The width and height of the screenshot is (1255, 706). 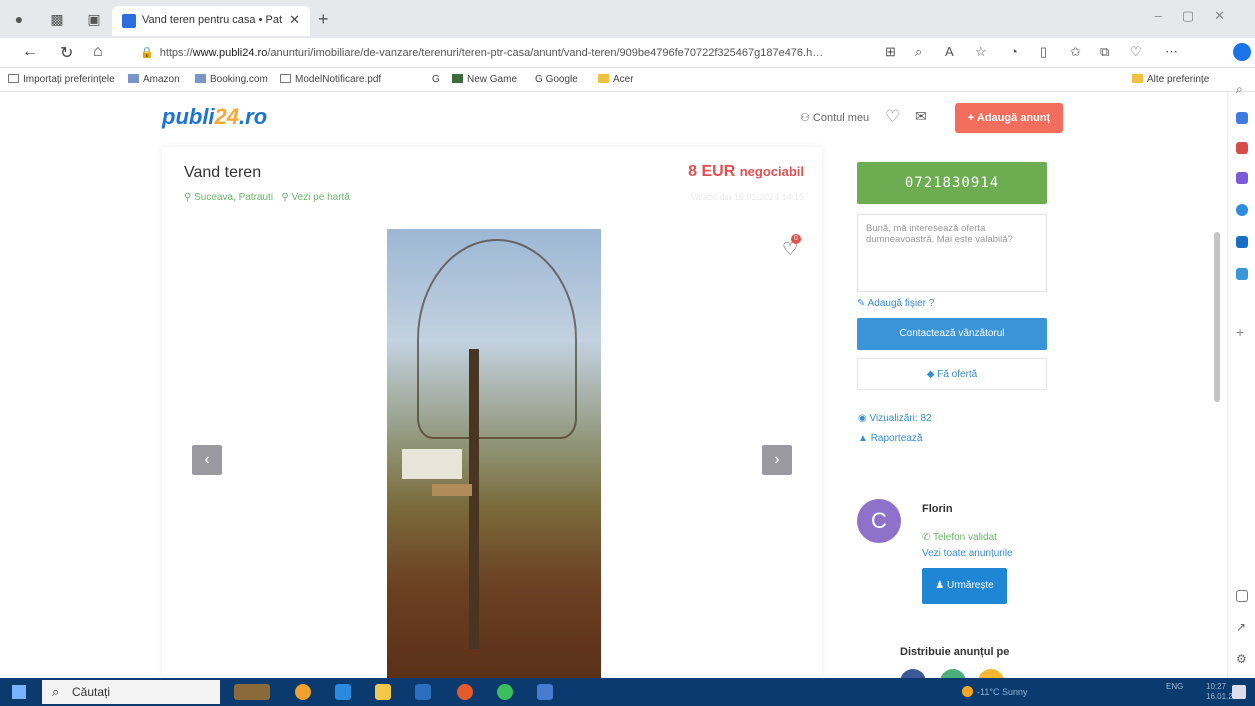 What do you see at coordinates (252, 692) in the screenshot?
I see `widgets-icon` at bounding box center [252, 692].